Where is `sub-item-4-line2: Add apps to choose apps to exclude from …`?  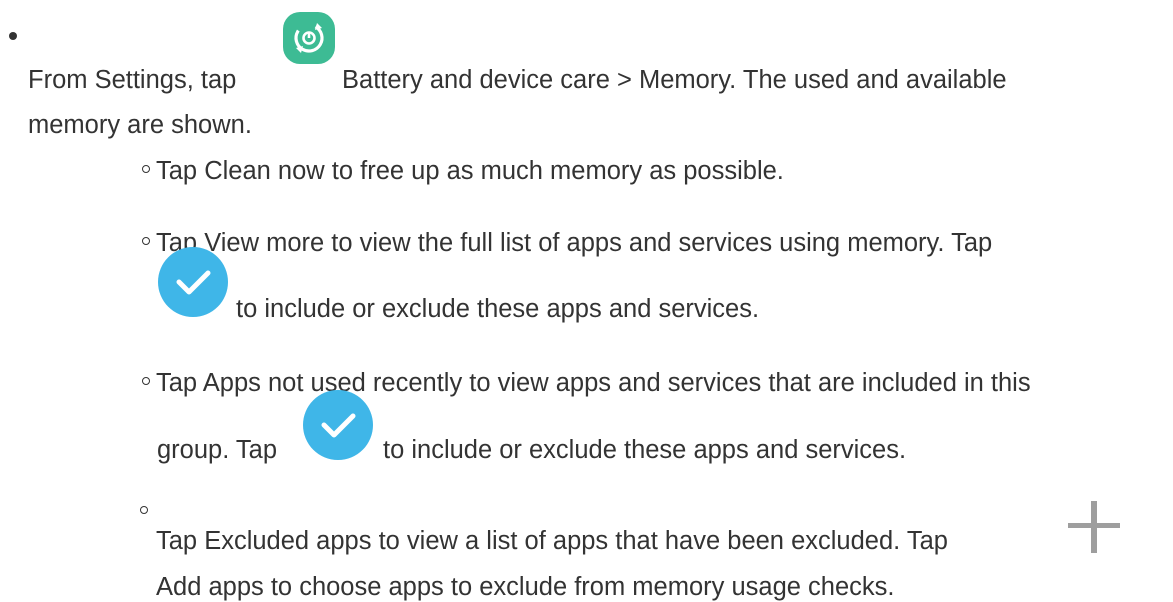
sub-item-4-line2: Add apps to choose apps to exclude from … is located at coordinates (525, 587).